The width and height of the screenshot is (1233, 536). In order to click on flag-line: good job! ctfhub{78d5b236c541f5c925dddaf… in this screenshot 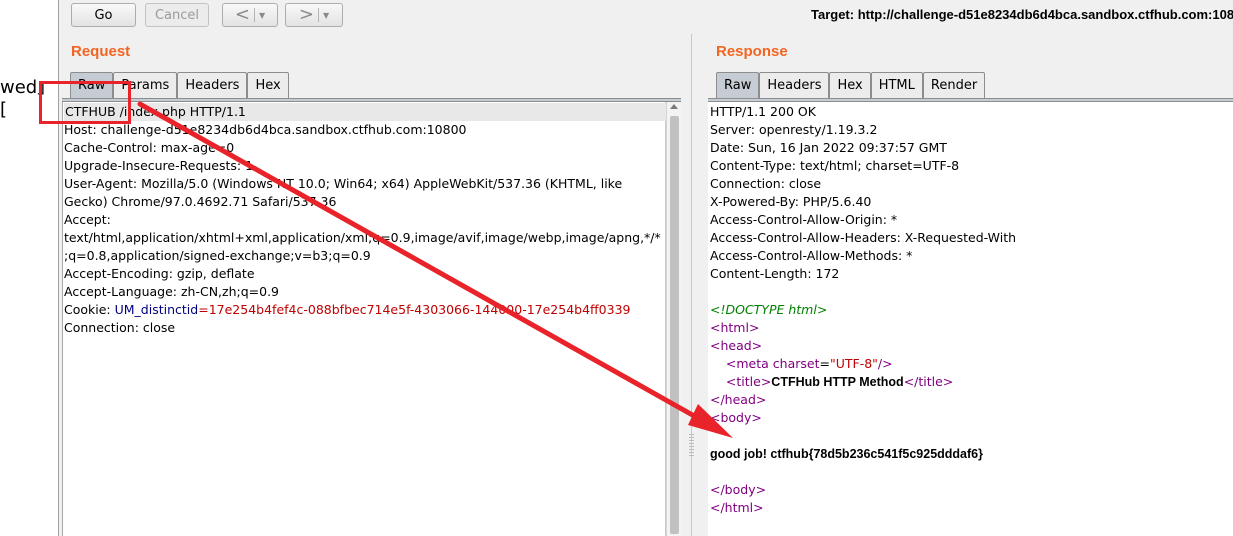, I will do `click(846, 454)`.